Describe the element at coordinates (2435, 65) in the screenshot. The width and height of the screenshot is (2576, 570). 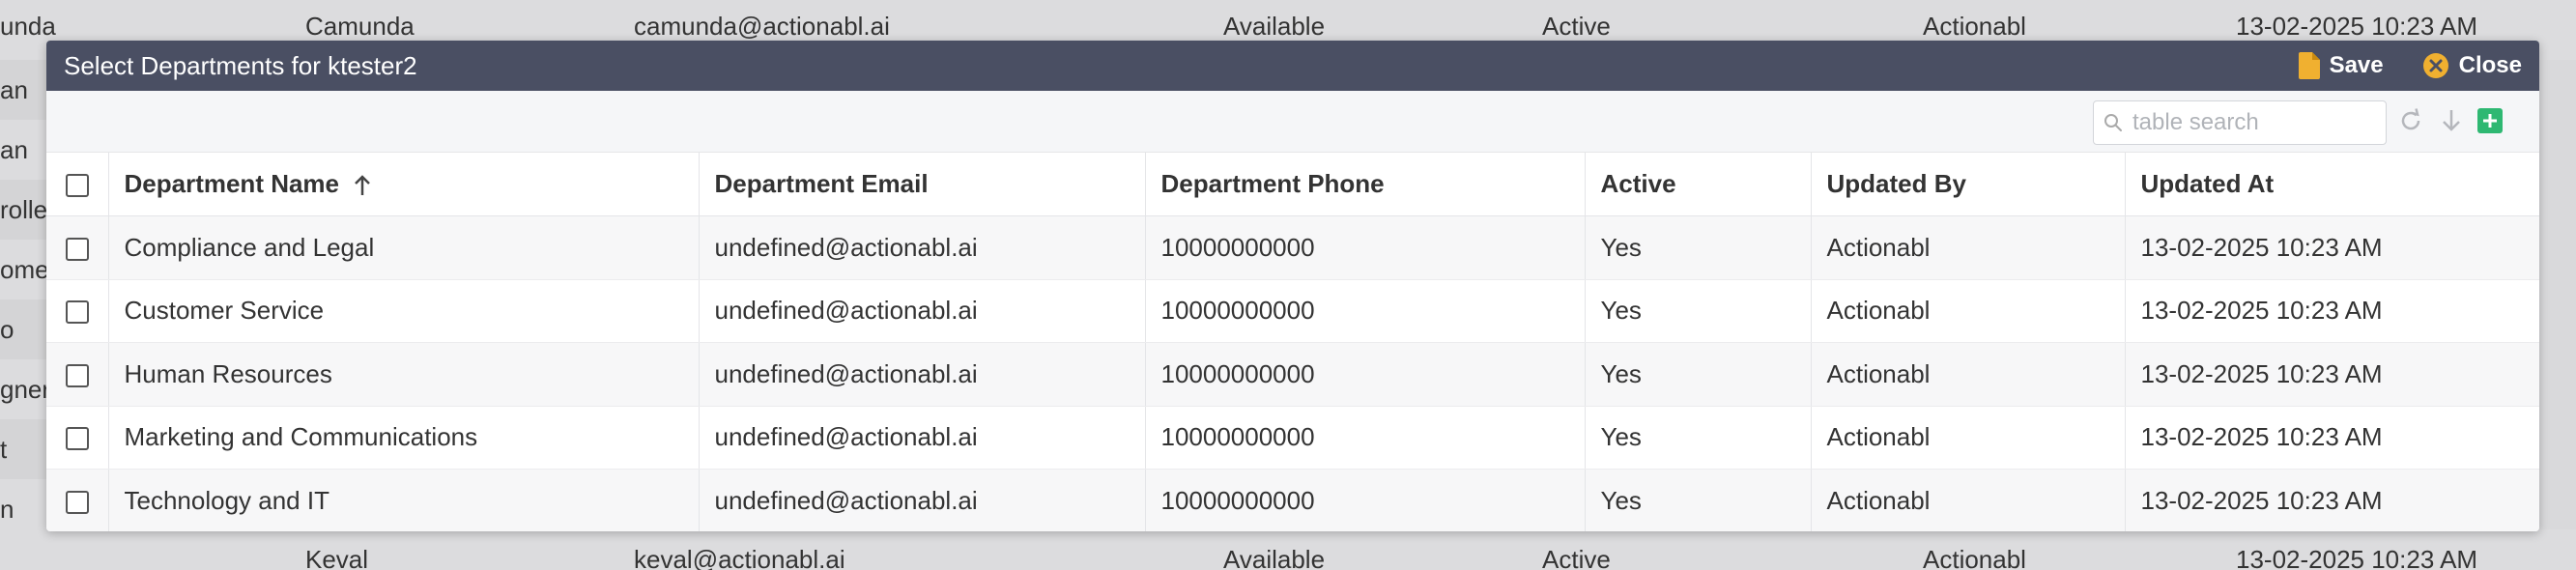
I see `close-circle-icon` at that location.